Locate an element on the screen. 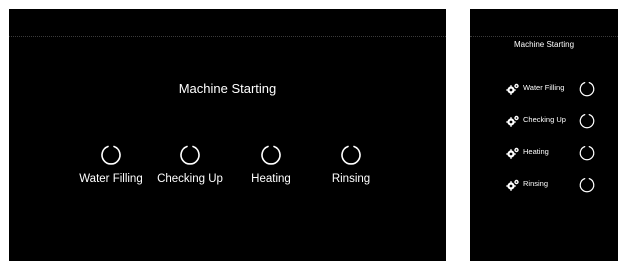 The image size is (618, 261). stage-row-rinsing: Rinsing is located at coordinates (544, 186).